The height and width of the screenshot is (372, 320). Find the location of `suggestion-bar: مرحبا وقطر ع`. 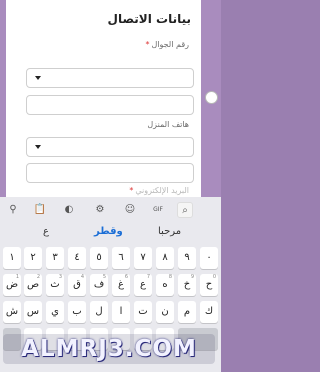

suggestion-bar: مرحبا وقطر ع is located at coordinates (110, 233).